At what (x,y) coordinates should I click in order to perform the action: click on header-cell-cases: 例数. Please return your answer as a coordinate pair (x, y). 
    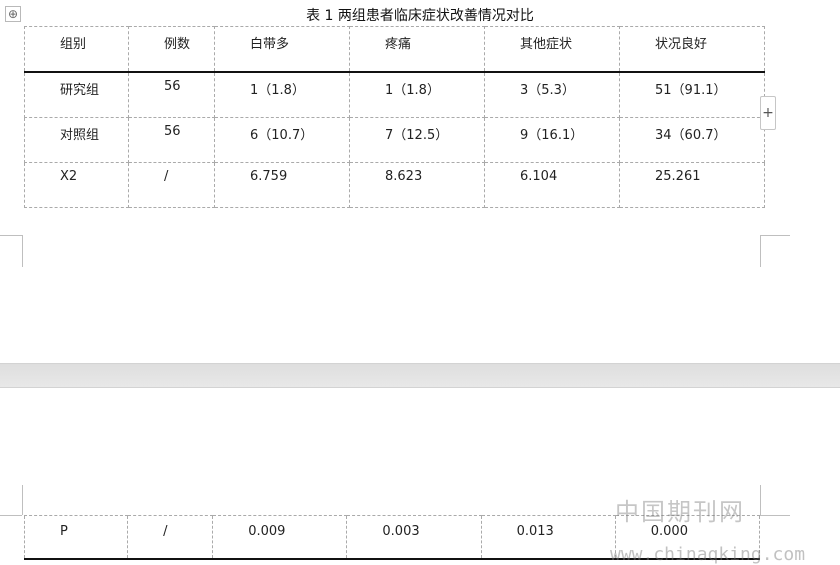
    Looking at the image, I should click on (171, 49).